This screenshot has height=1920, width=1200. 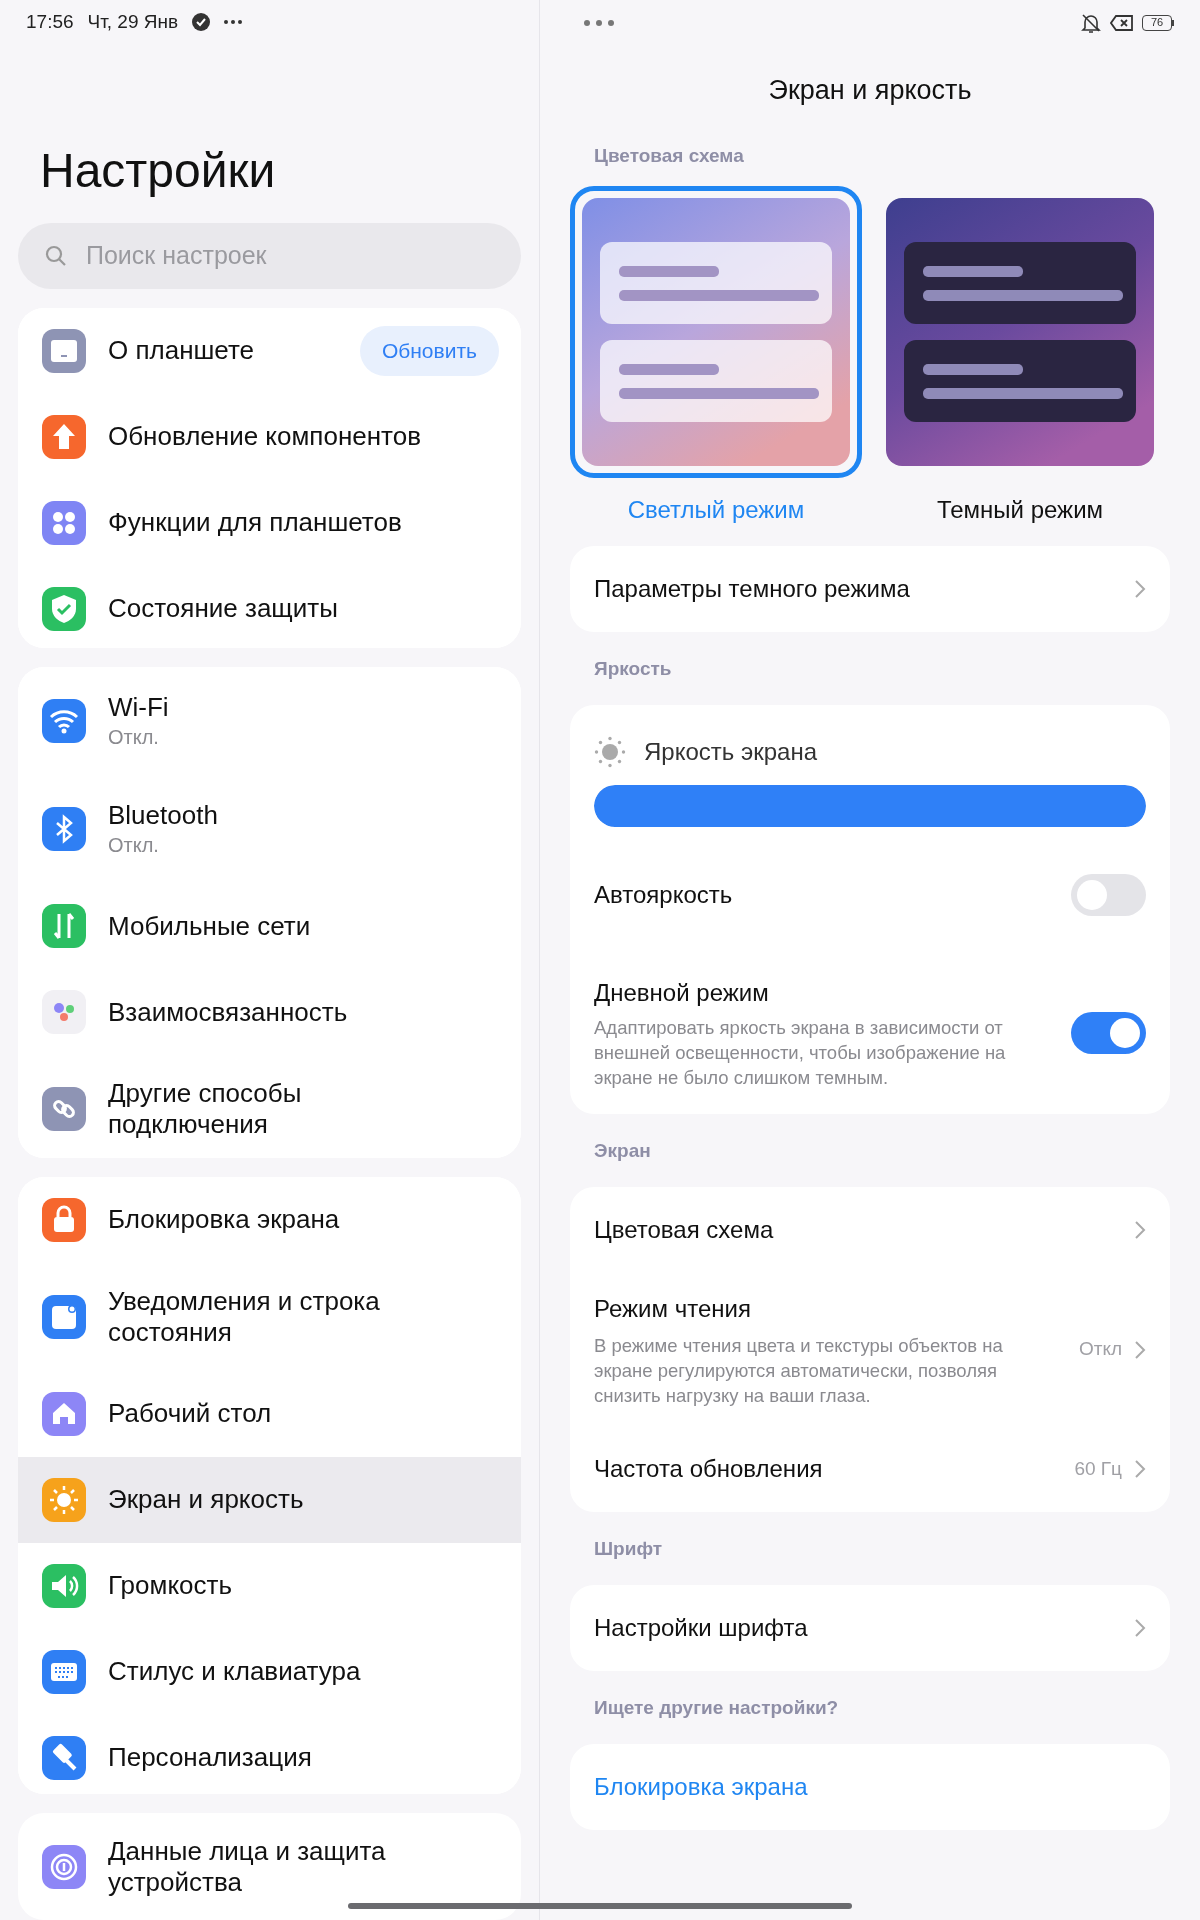 I want to click on pane-handle-icon, so click(x=599, y=22).